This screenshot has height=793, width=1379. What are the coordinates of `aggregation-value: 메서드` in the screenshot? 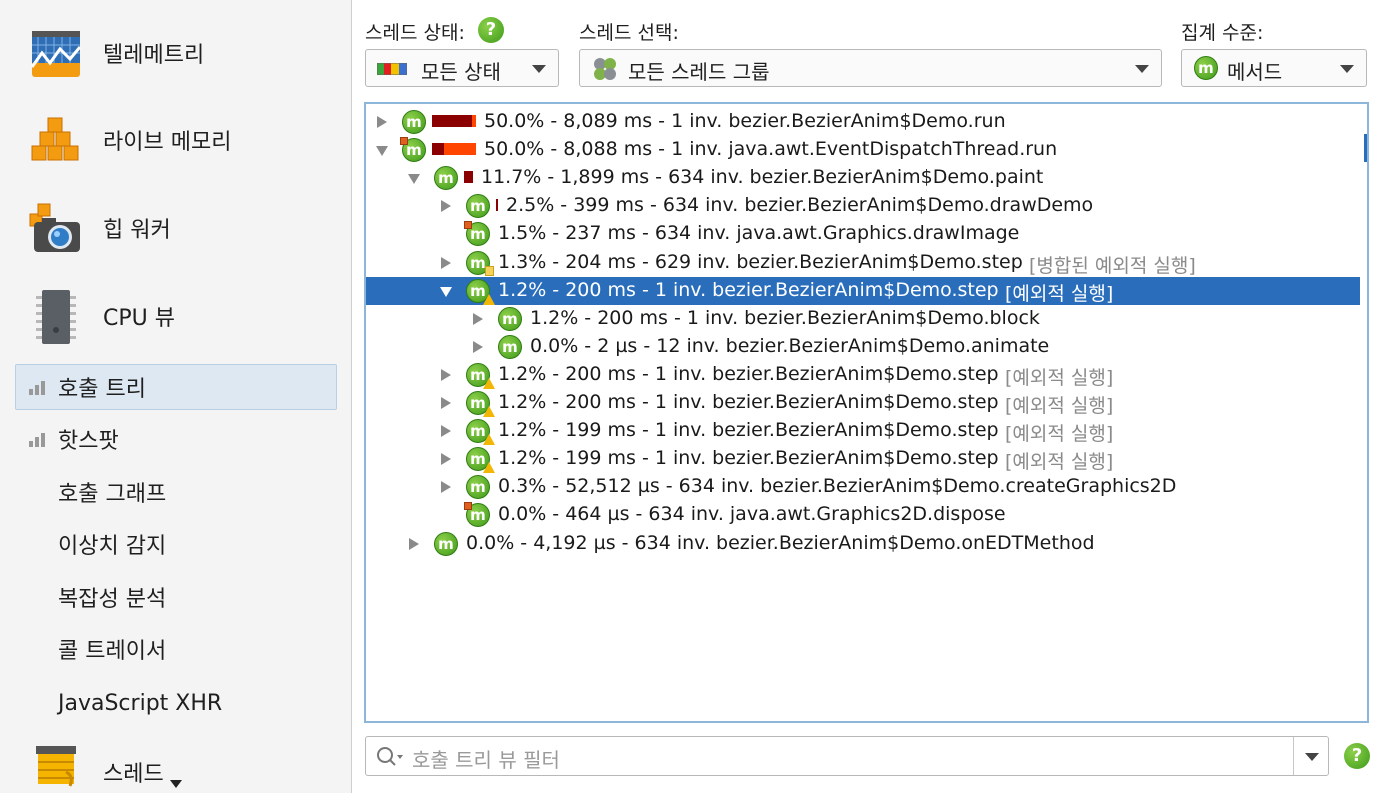 It's located at (1255, 72).